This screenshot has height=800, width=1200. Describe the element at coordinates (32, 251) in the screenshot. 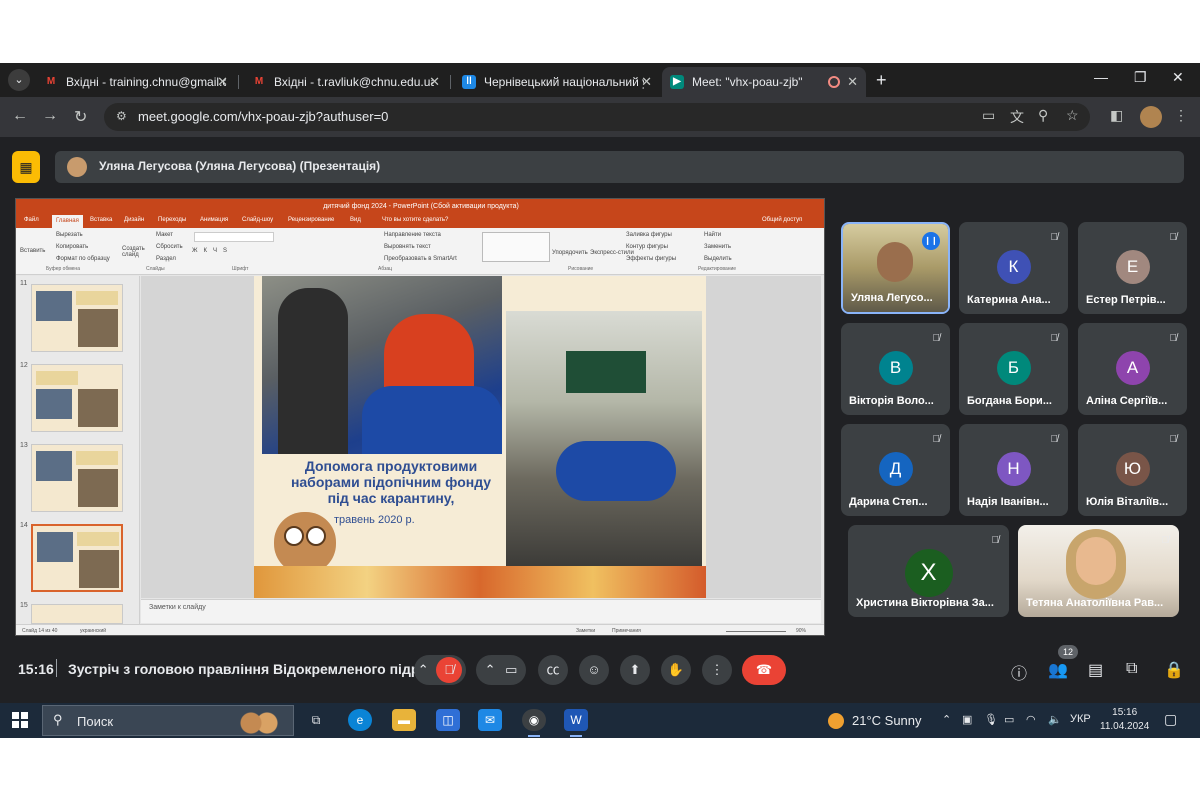

I see `paste-button: Вставить` at that location.